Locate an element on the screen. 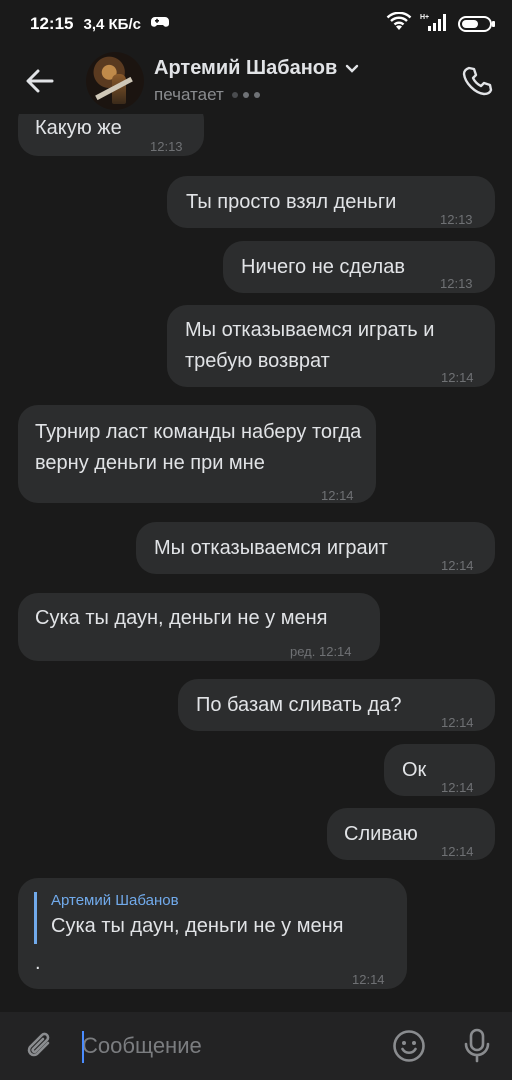  network-speed: 3,4 КБ/с is located at coordinates (112, 24).